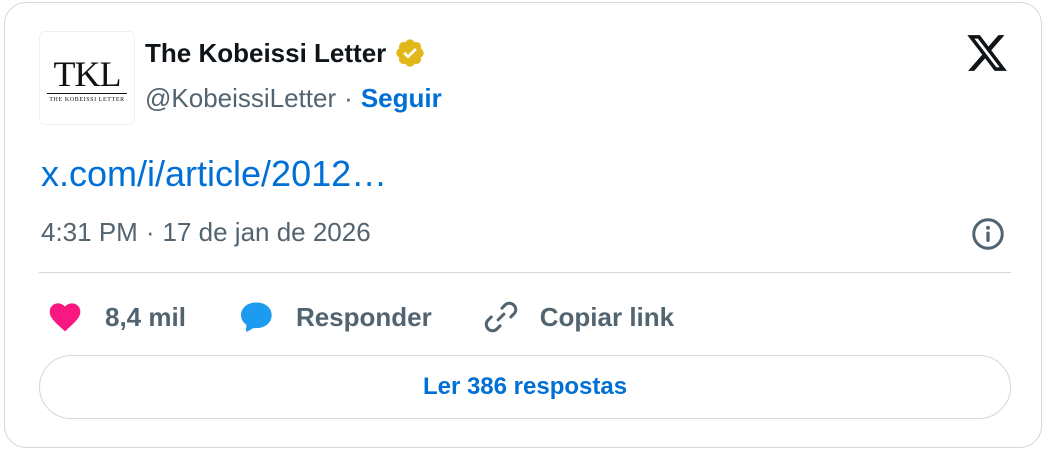  Describe the element at coordinates (607, 316) in the screenshot. I see `copy-link-label: Copiar link` at that location.